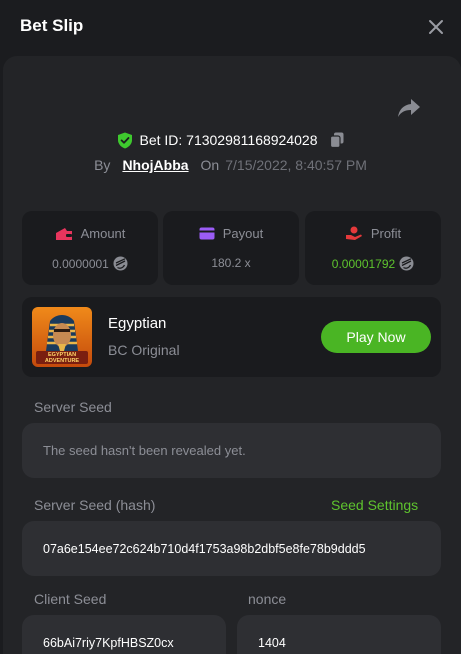 The height and width of the screenshot is (654, 461). I want to click on bet-id: Bet ID: 71302981168924028, so click(228, 140).